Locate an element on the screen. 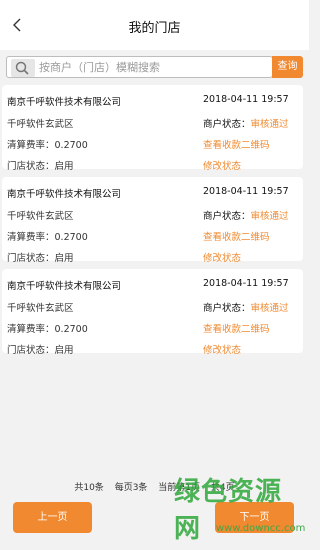 This screenshot has width=320, height=550. search-button: 查询 is located at coordinates (287, 67).